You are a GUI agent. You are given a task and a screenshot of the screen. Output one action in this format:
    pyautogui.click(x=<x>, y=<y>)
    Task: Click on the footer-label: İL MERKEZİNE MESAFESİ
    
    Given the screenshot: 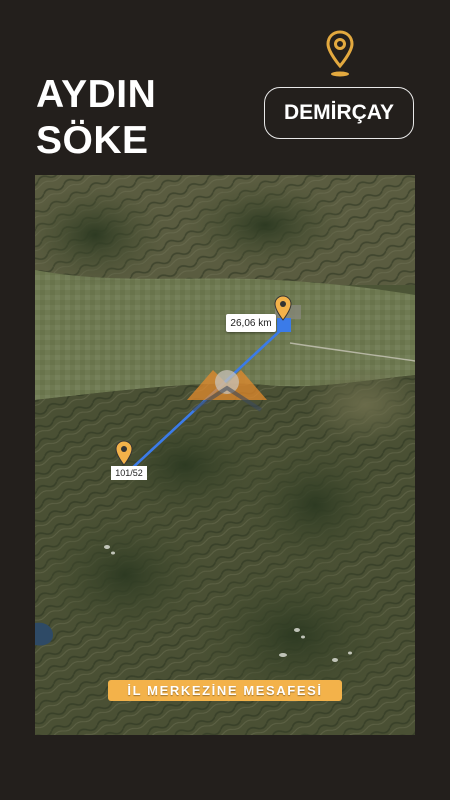 What is the action you would take?
    pyautogui.click(x=225, y=690)
    